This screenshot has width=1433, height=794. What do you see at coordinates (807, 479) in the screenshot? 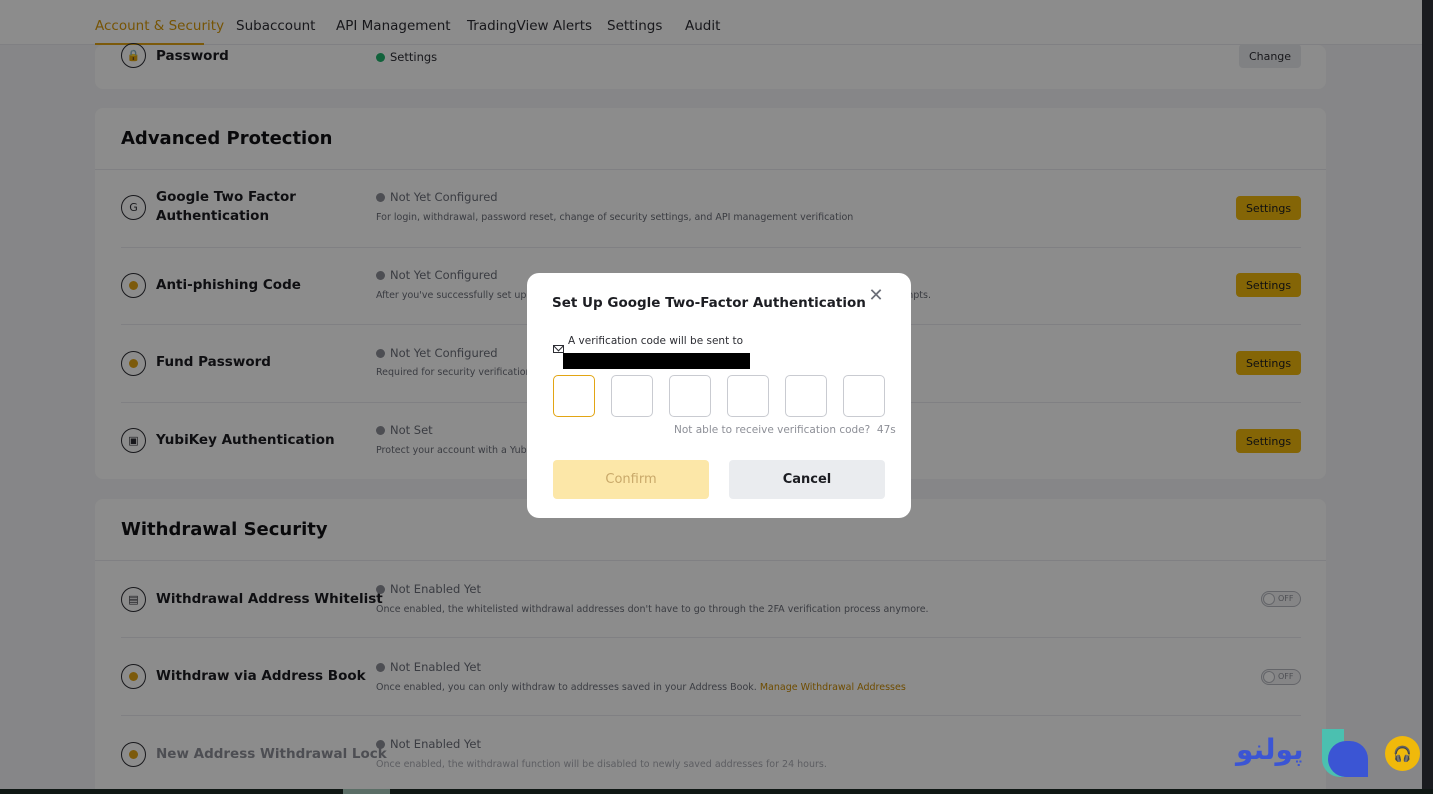
I see `cancel-button: Cancel` at bounding box center [807, 479].